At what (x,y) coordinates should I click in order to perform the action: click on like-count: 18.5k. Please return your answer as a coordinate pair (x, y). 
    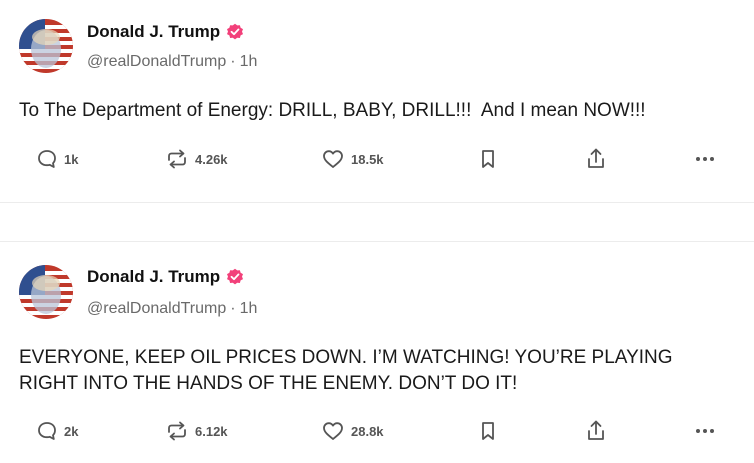
    Looking at the image, I should click on (367, 159).